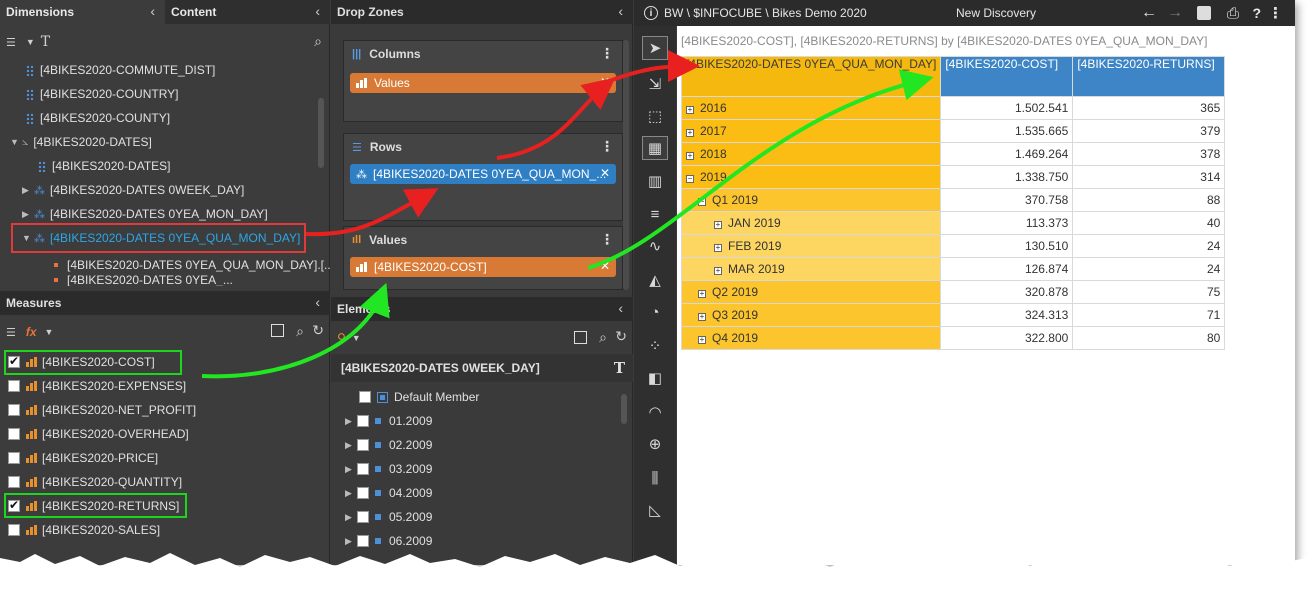 This screenshot has height=591, width=1313. Describe the element at coordinates (45, 42) in the screenshot. I see `text-icon: T` at that location.